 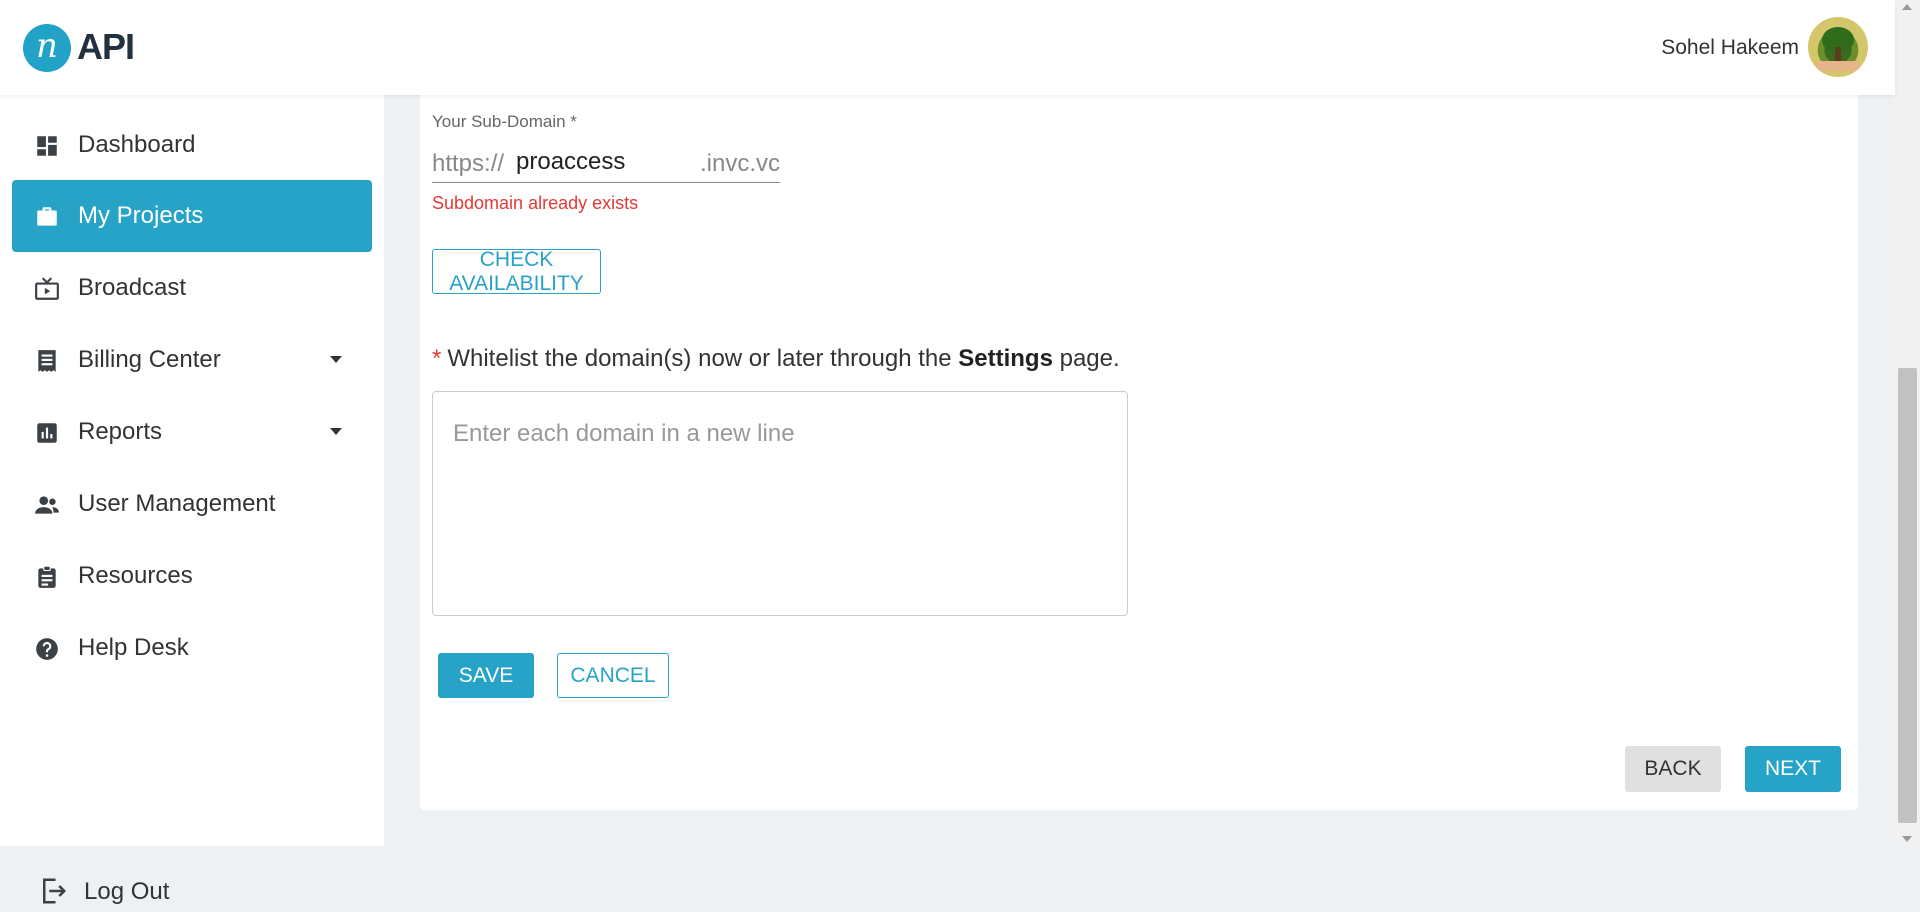 I want to click on sidebar-item-label: My Projects, so click(x=141, y=215).